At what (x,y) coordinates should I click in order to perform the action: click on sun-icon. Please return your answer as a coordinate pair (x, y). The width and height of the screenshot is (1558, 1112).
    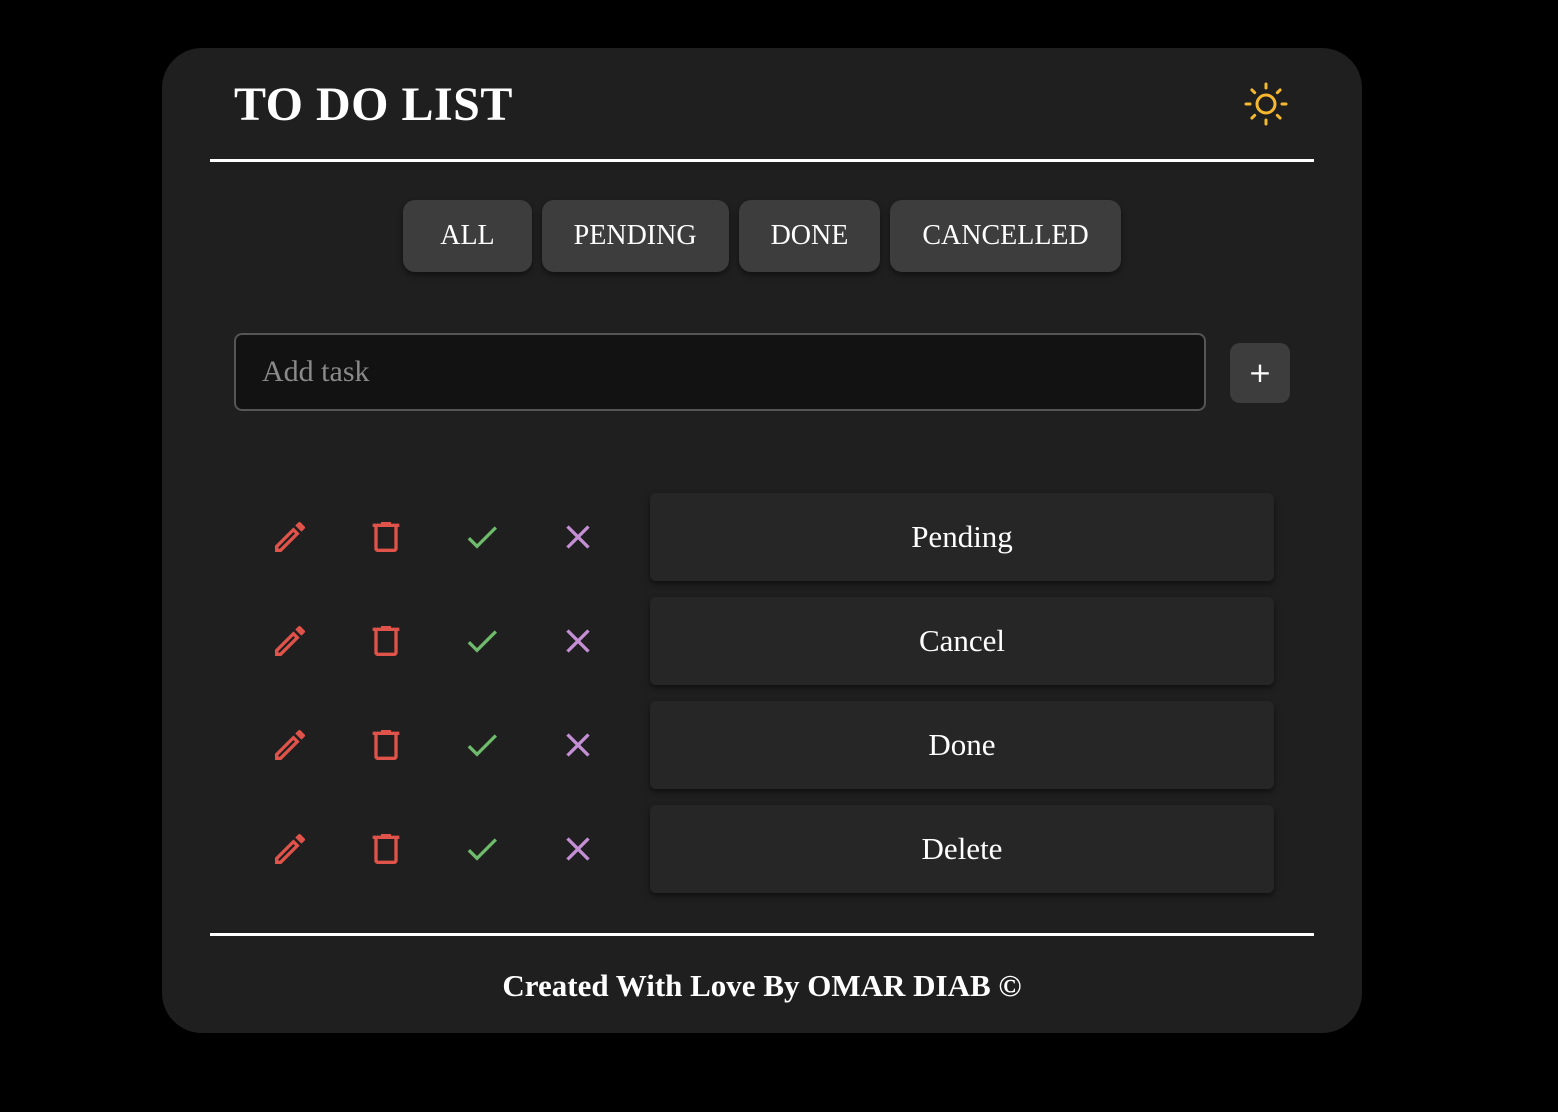
    Looking at the image, I should click on (1266, 104).